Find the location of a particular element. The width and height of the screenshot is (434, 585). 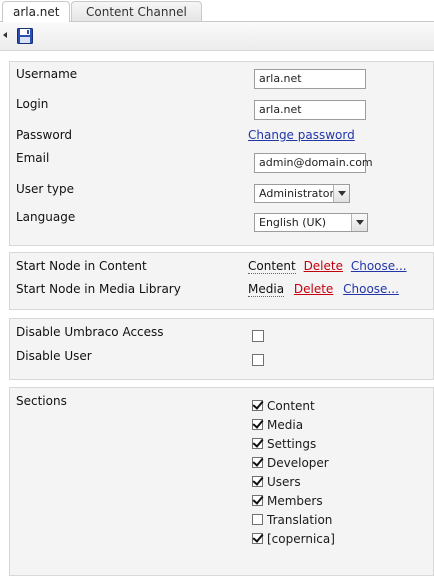

access-pane: Disable Umbraco Access Disable User is located at coordinates (221, 349).